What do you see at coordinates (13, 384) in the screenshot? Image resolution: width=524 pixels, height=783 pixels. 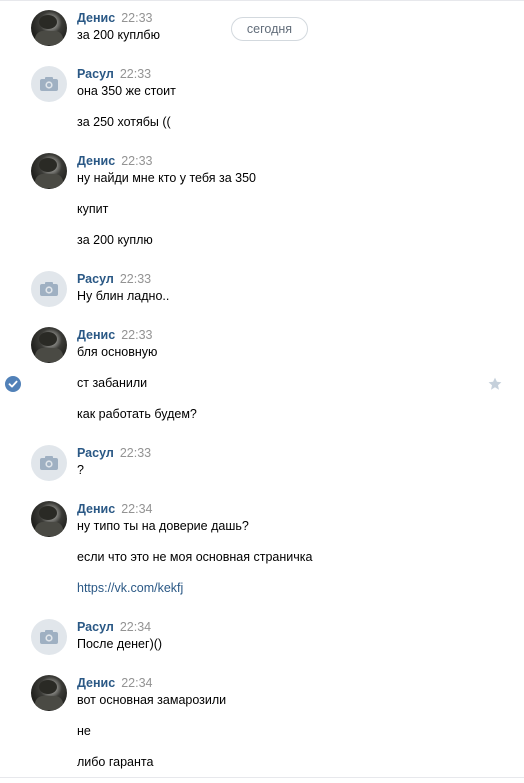 I see `check-circle-icon` at bounding box center [13, 384].